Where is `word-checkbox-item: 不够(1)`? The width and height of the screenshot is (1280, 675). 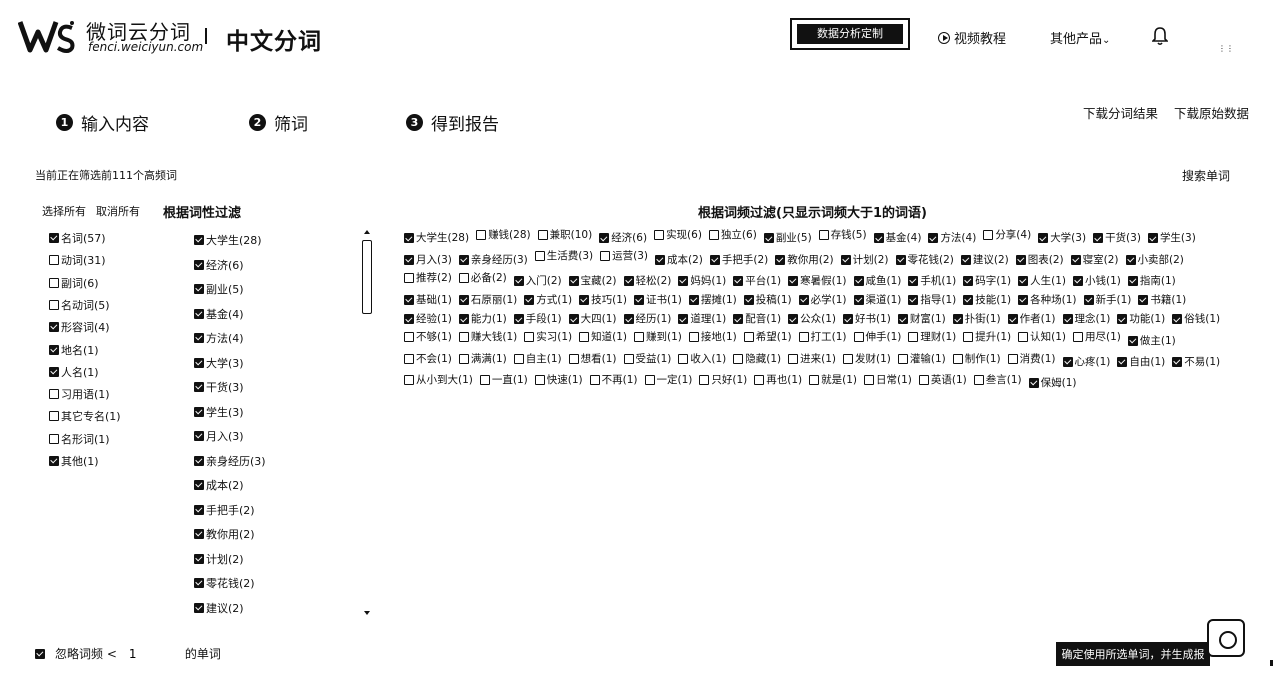
word-checkbox-item: 不够(1) is located at coordinates (428, 337).